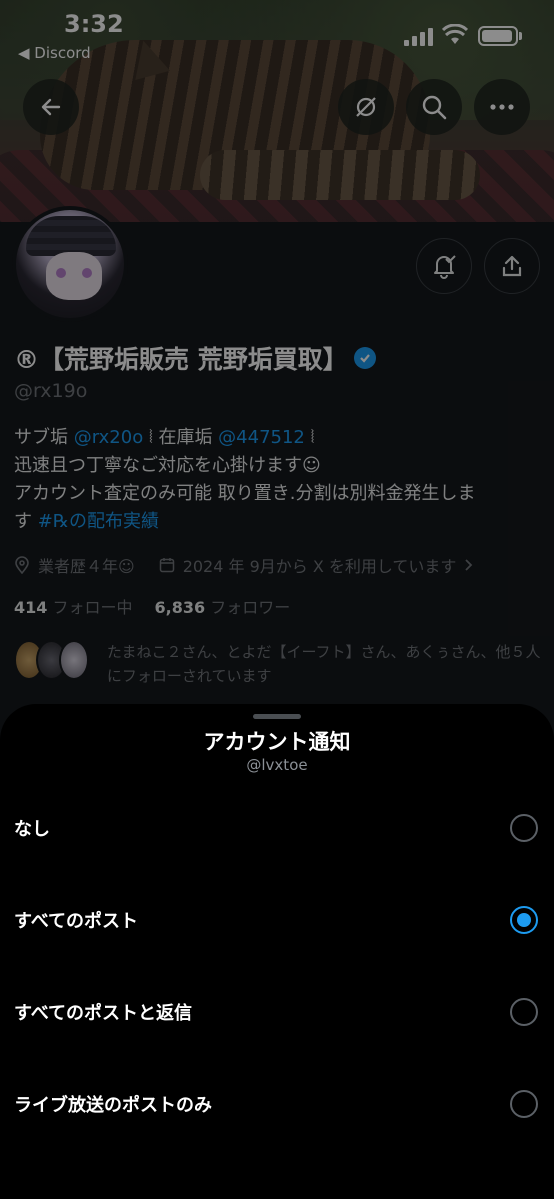  Describe the element at coordinates (103, 1013) in the screenshot. I see `option-label: すべてのポストと返信` at that location.